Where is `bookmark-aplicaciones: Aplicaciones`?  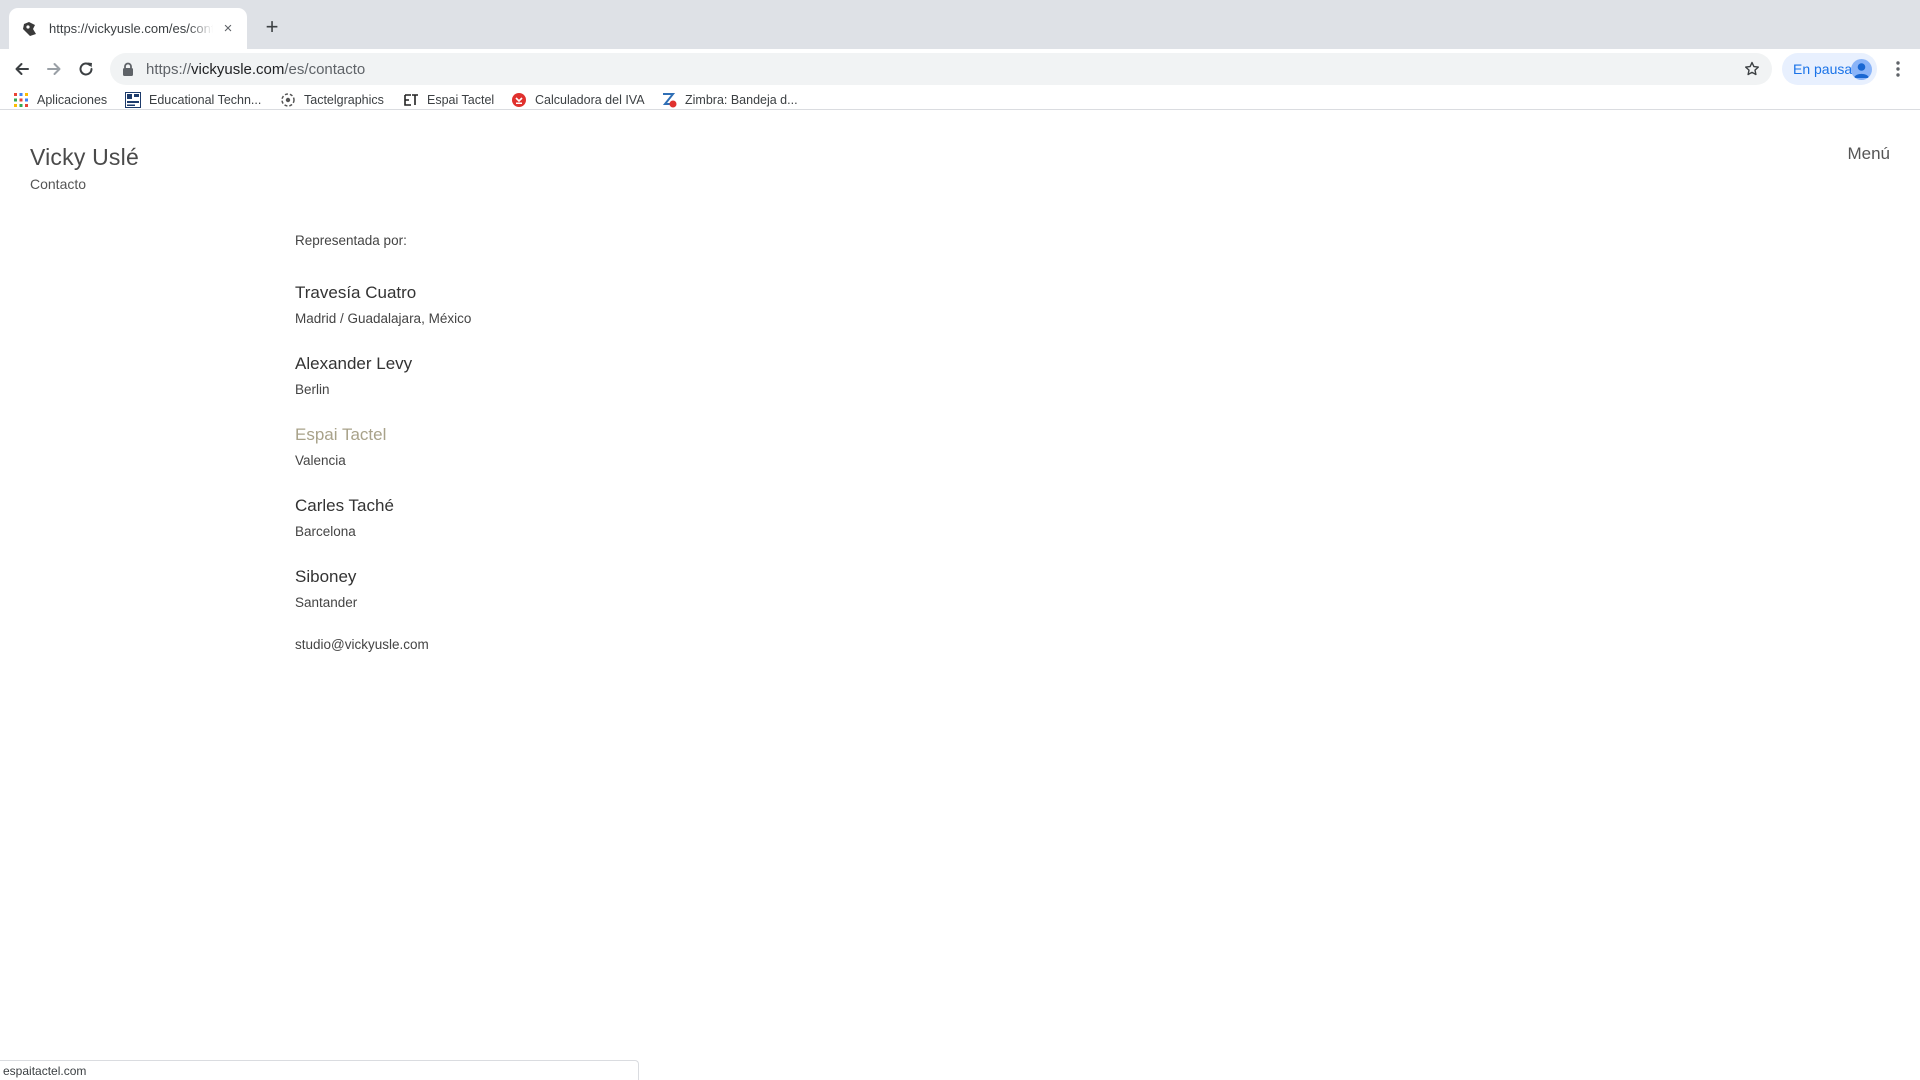 bookmark-aplicaciones: Aplicaciones is located at coordinates (60, 99).